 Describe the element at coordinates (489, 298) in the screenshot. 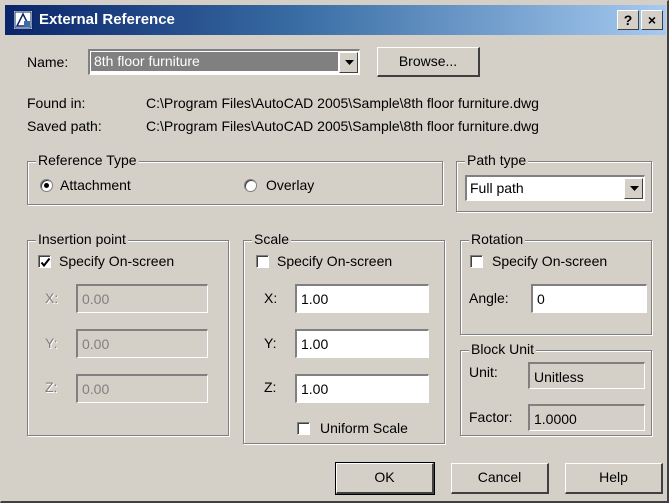

I see `angle-label: Angle:` at that location.